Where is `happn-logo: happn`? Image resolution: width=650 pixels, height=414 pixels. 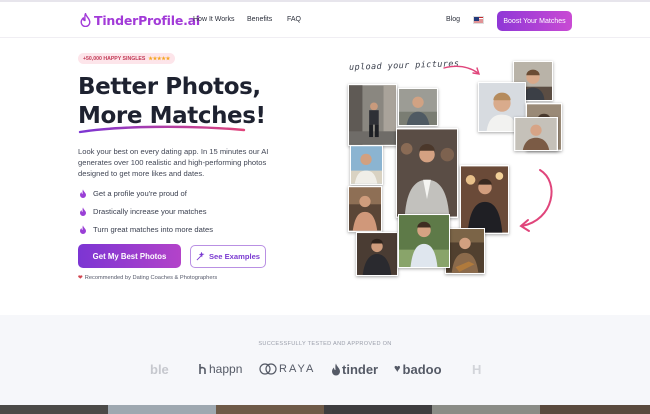
happn-logo: happn is located at coordinates (220, 369).